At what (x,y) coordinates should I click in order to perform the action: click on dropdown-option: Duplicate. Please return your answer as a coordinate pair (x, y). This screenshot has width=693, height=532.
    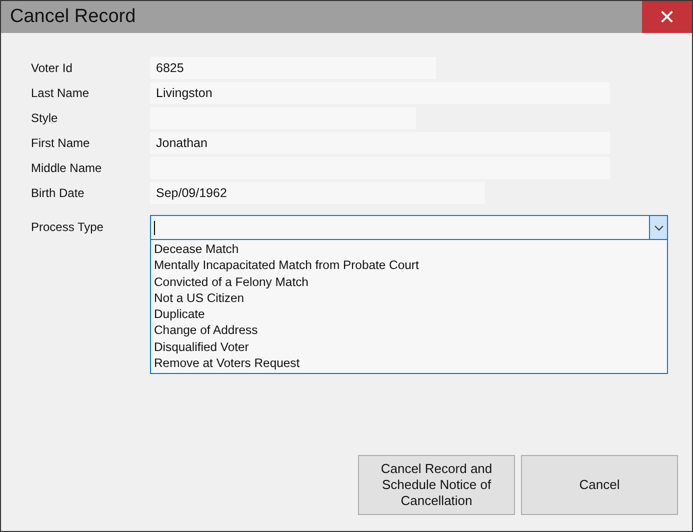
    Looking at the image, I should click on (409, 314).